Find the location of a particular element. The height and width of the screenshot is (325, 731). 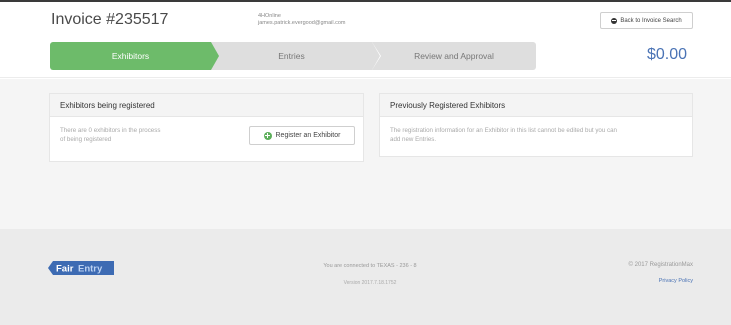

step-review-approval: Review and Approval is located at coordinates (454, 56).